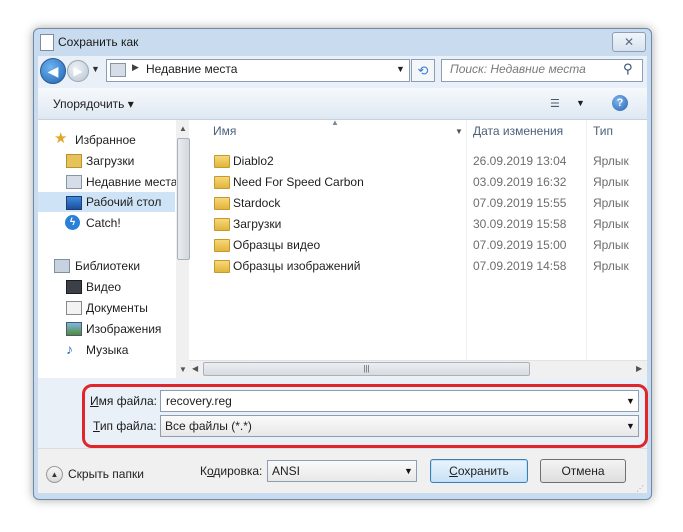  I want to click on search-icon: ⚲, so click(628, 69).